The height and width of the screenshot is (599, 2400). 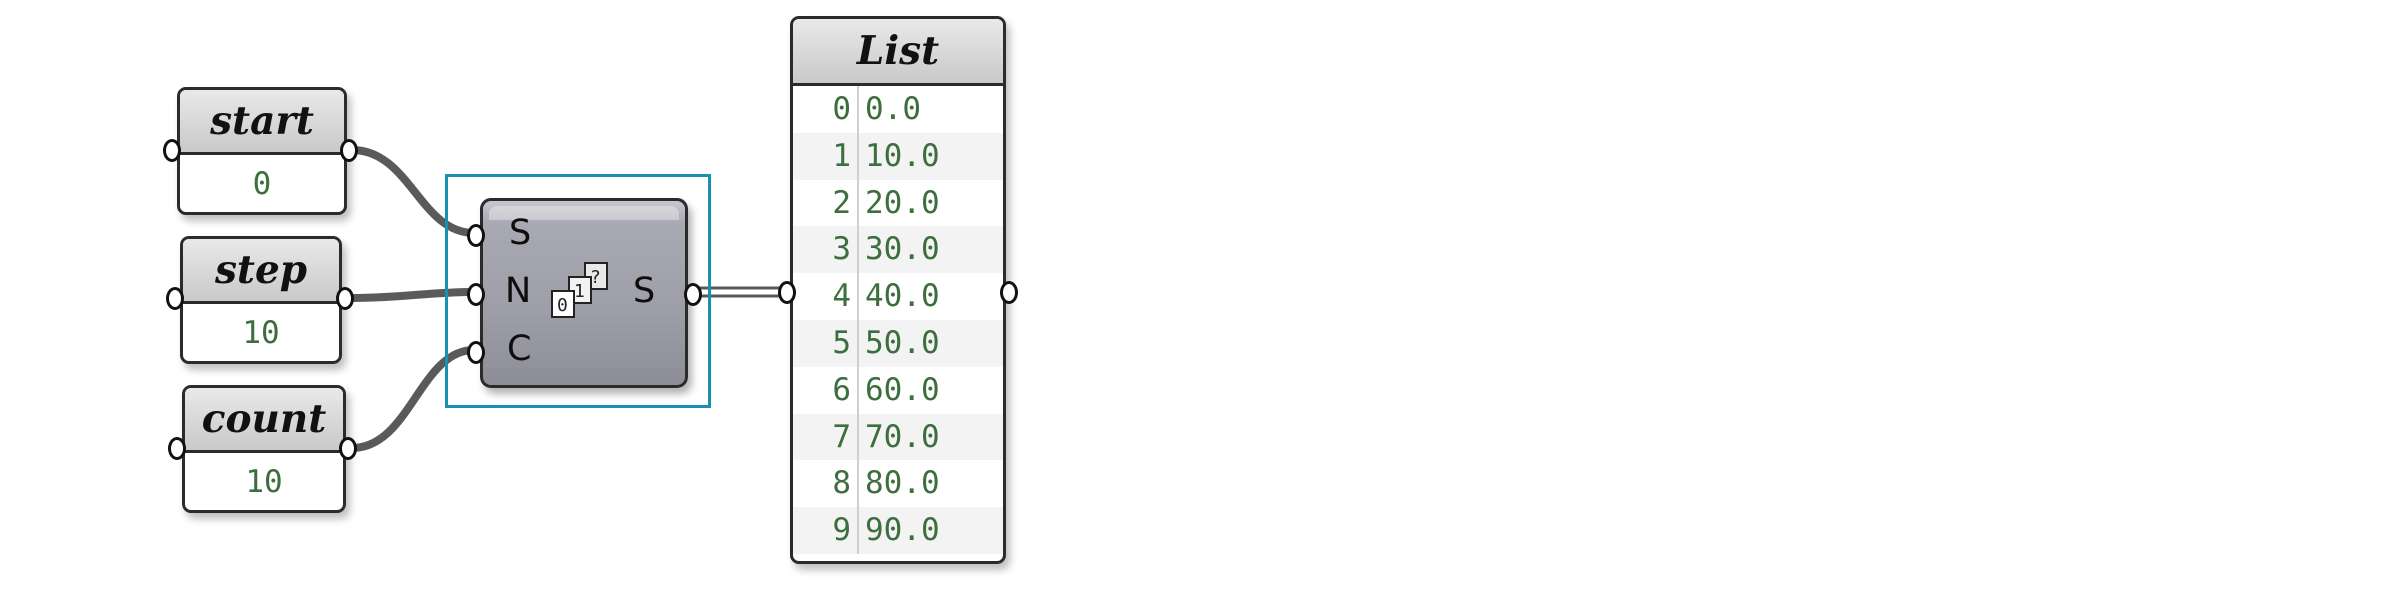 I want to click on wires, so click(x=568, y=299).